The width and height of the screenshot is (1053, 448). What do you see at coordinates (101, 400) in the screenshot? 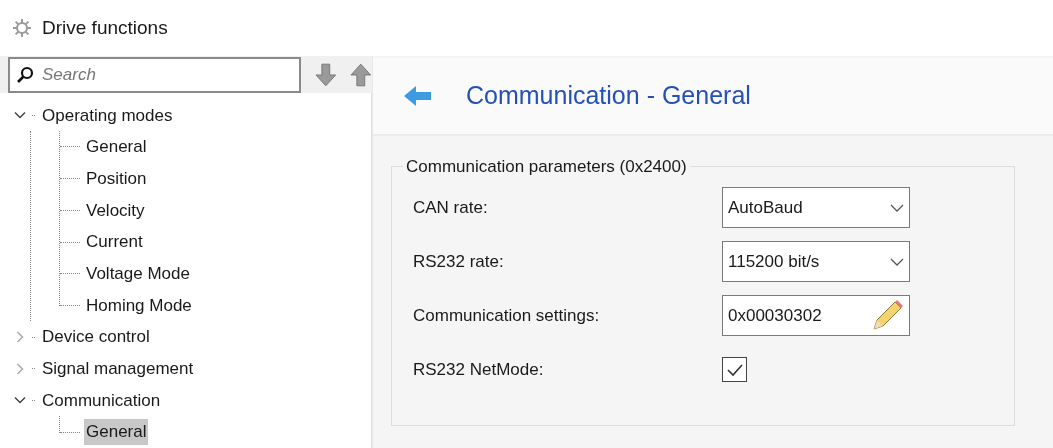
I see `tree-item: Communication` at bounding box center [101, 400].